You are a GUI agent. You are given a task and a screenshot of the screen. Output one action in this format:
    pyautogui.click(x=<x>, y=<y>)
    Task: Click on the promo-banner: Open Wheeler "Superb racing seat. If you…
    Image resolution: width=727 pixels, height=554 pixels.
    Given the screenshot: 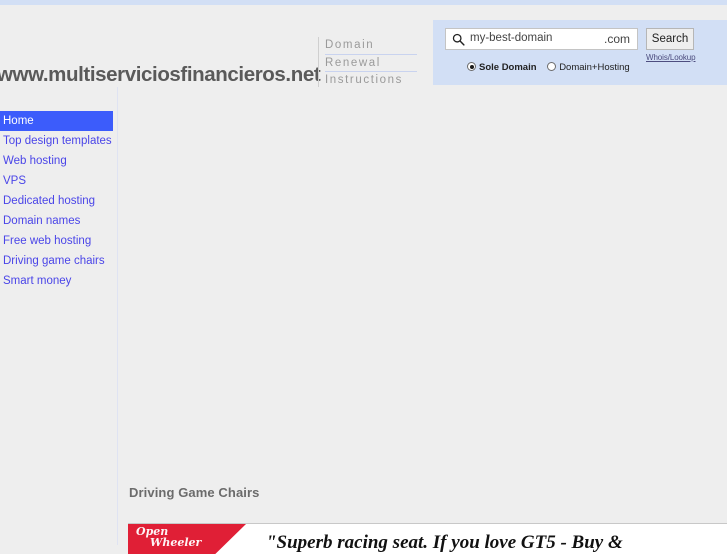 What is the action you would take?
    pyautogui.click(x=427, y=538)
    